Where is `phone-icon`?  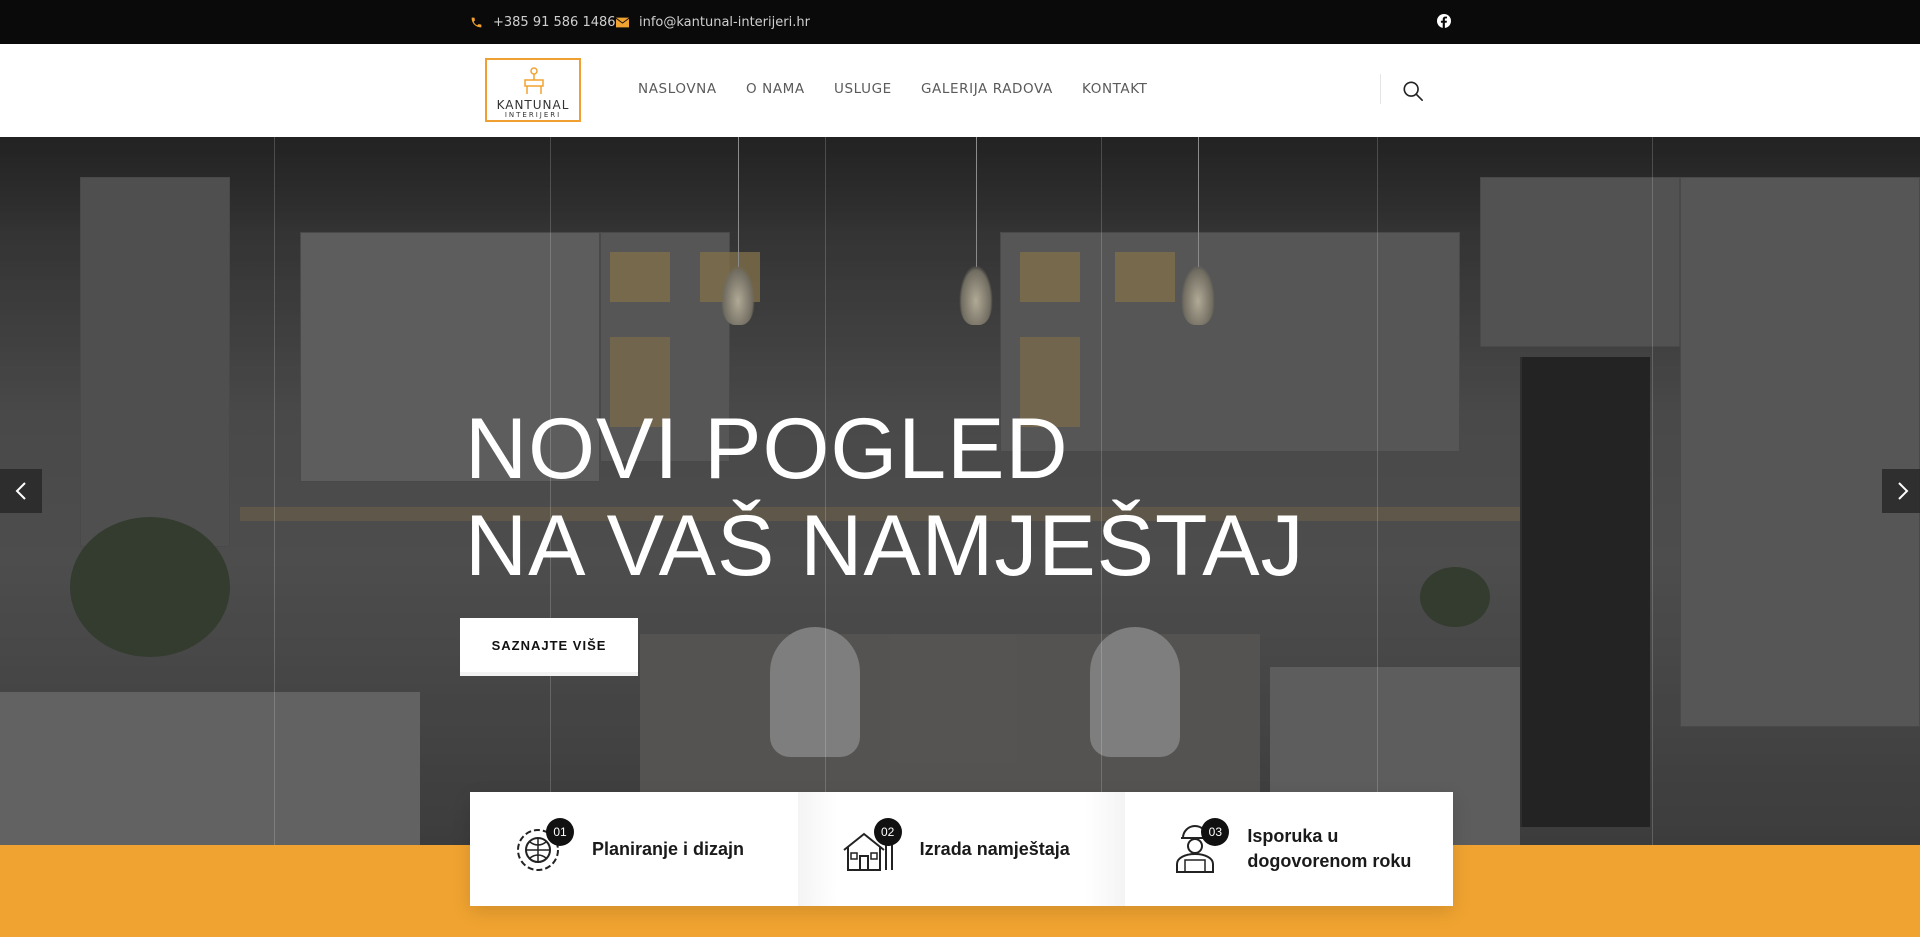
phone-icon is located at coordinates (476, 22).